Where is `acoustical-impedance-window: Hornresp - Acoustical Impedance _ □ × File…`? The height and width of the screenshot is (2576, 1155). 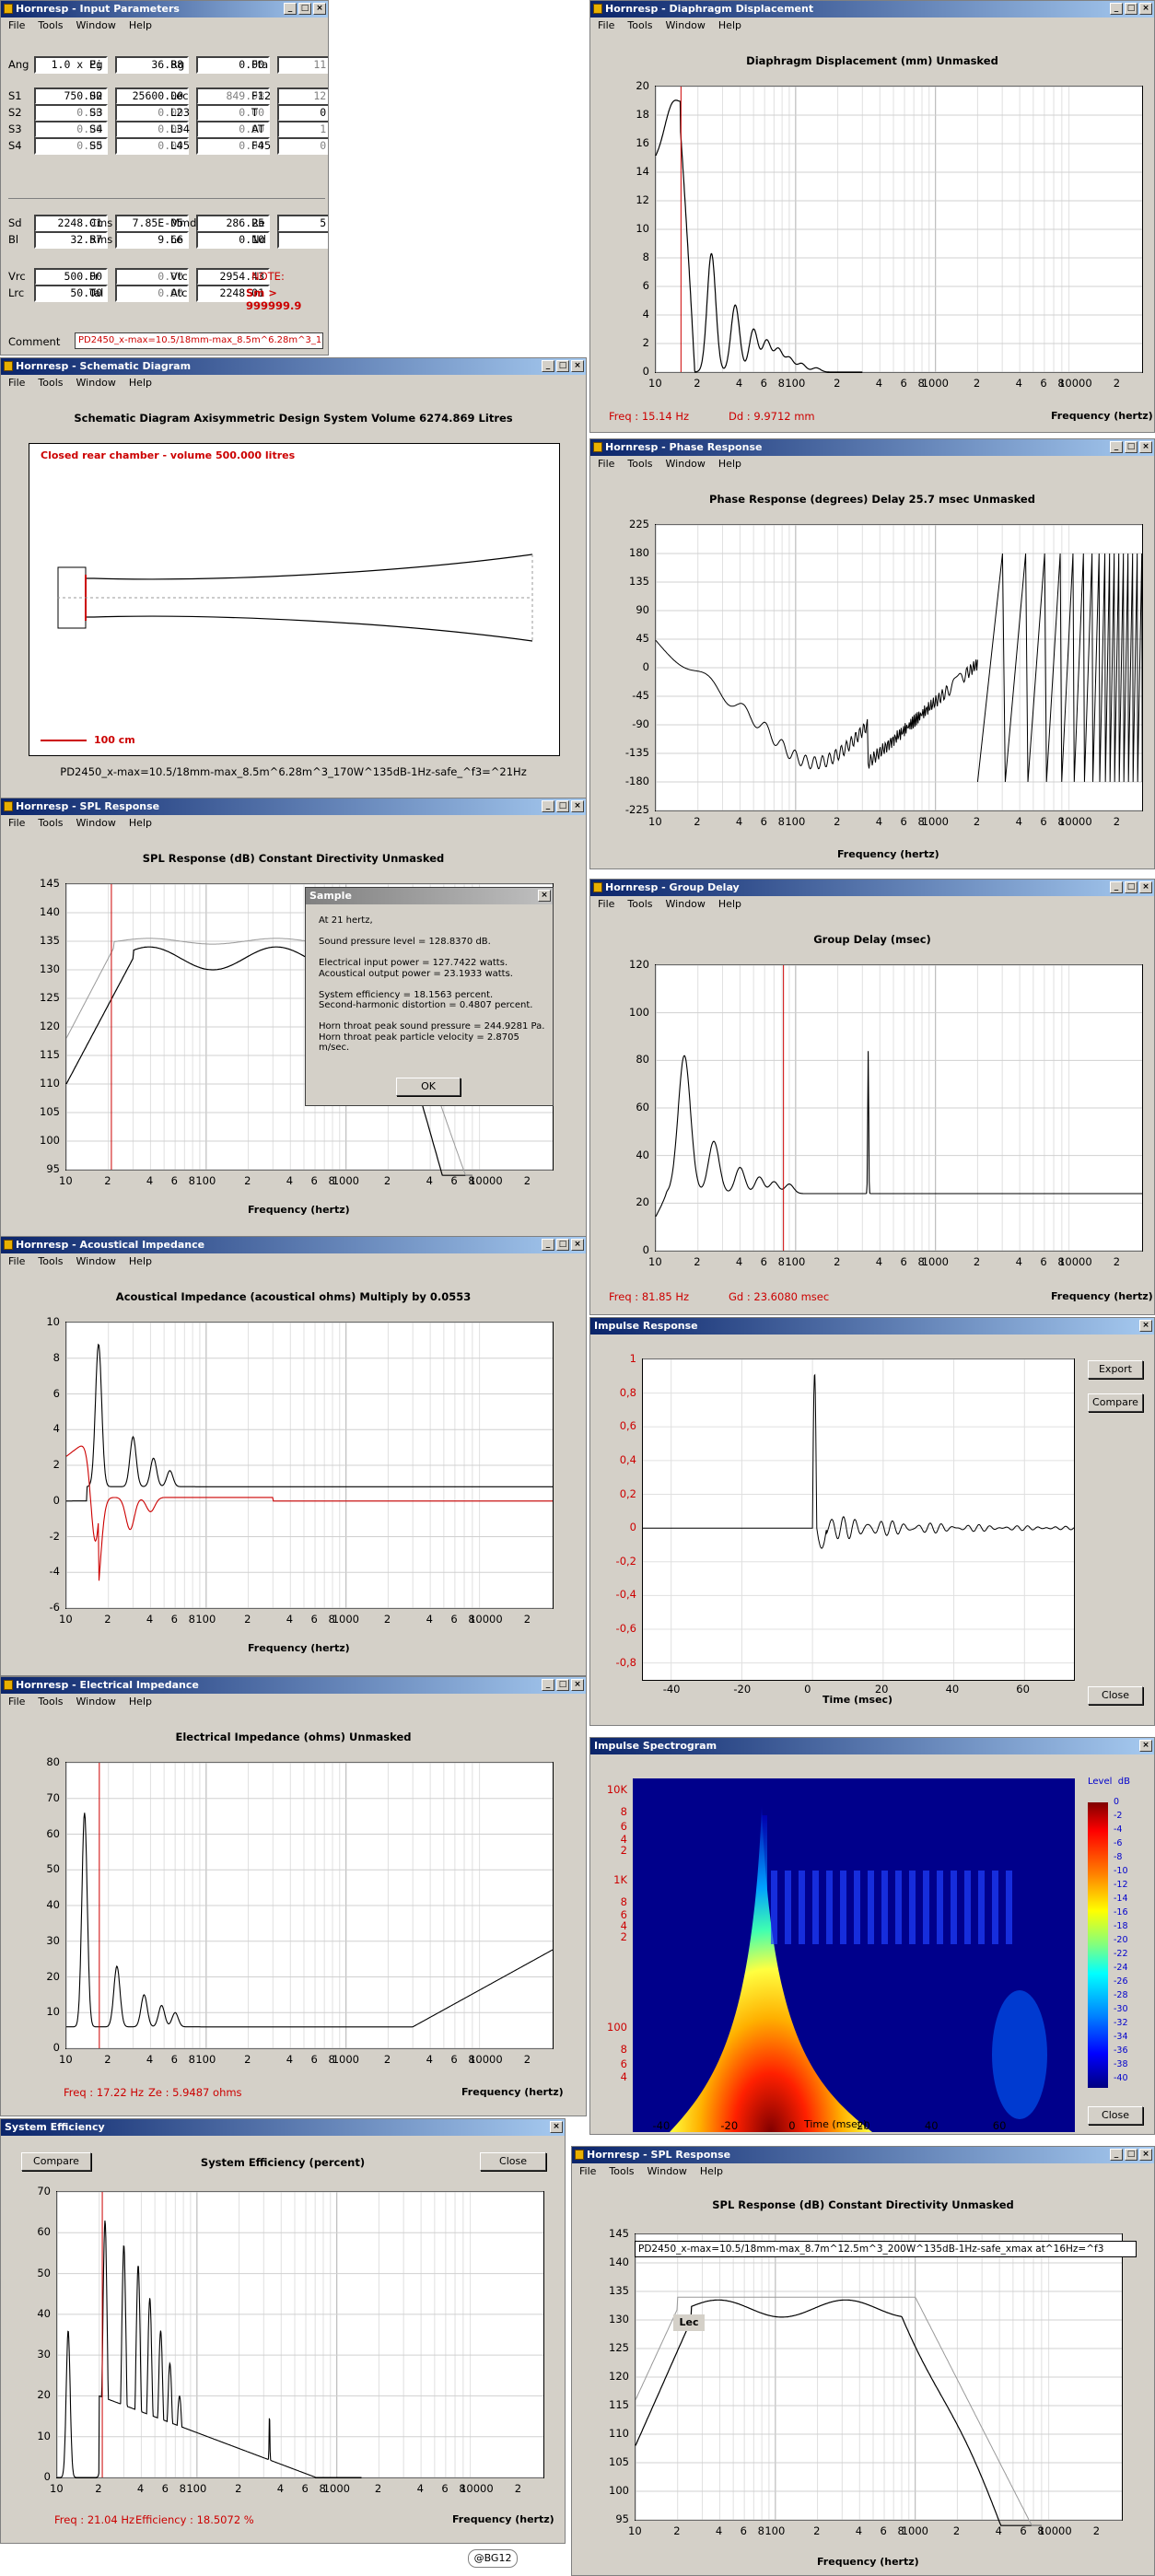
acoustical-impedance-window: Hornresp - Acoustical Impedance _ □ × File… is located at coordinates (293, 1456).